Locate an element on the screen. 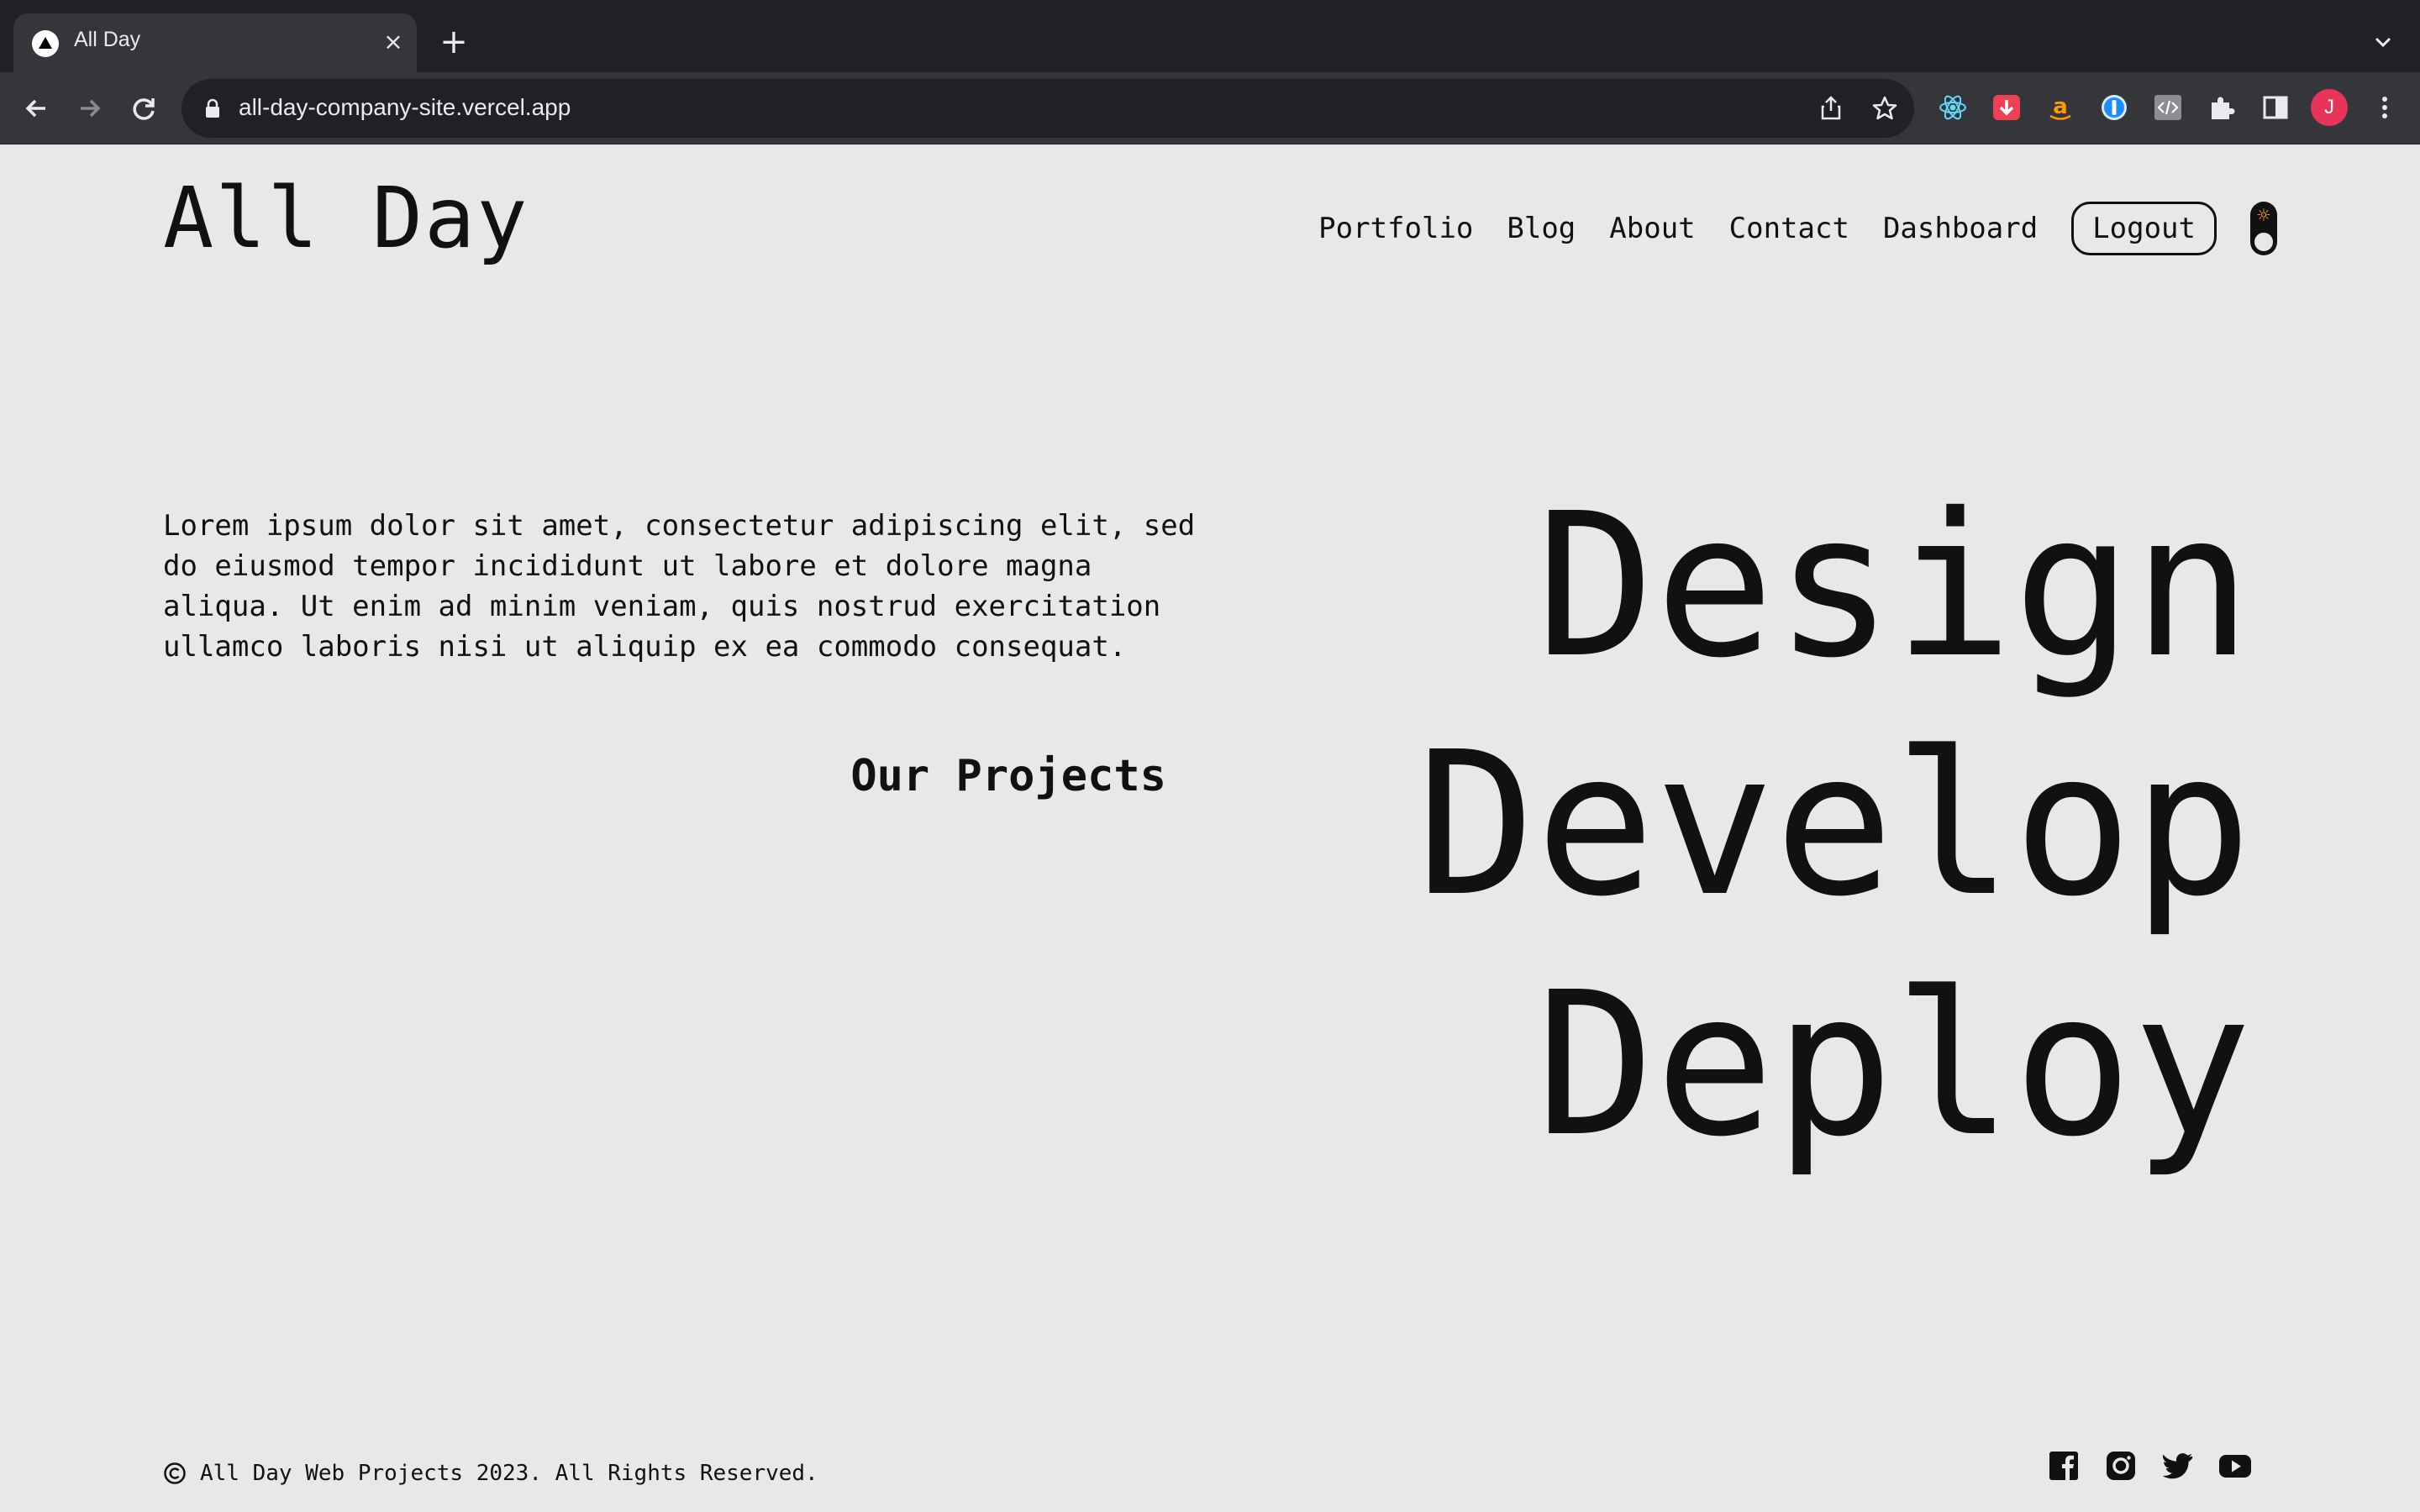 This screenshot has height=1512, width=2420. nav-link-contact: Contact is located at coordinates (1789, 228).